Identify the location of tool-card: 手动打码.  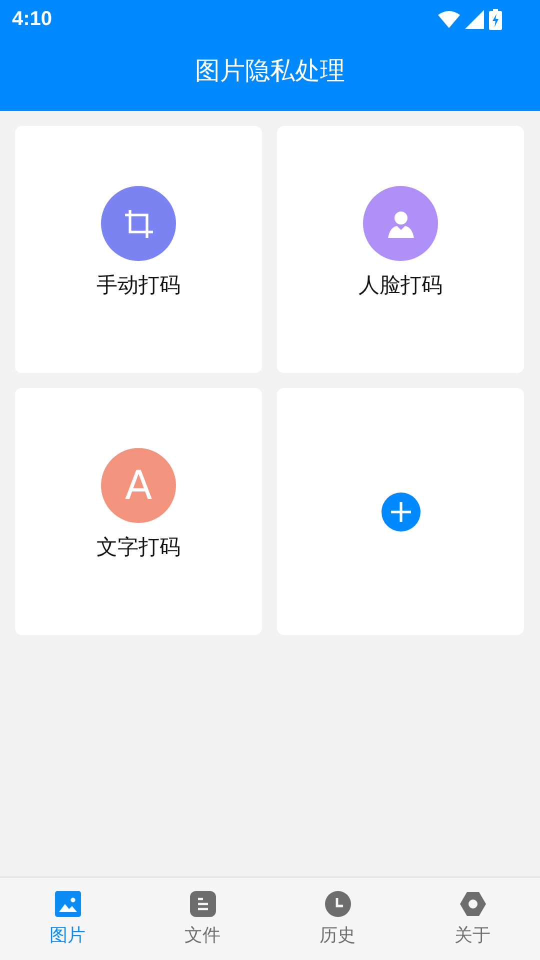
(138, 249).